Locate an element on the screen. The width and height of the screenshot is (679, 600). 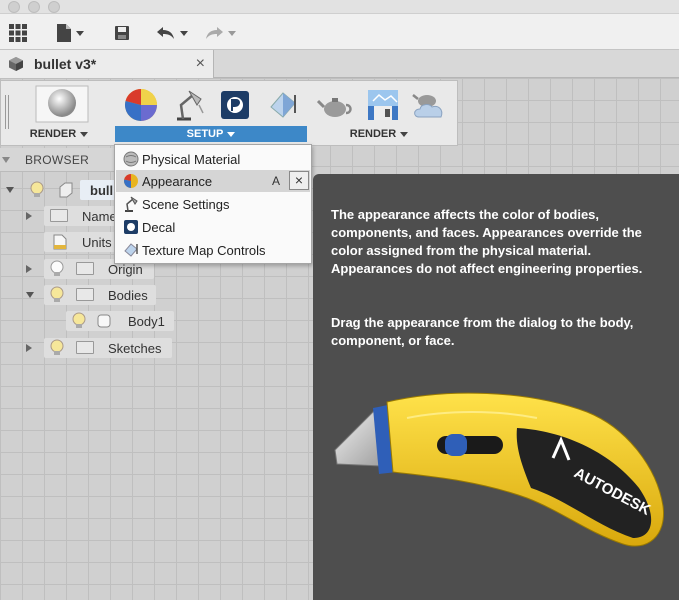
document-tab-bar: bullet v3* × is located at coordinates (339, 64).